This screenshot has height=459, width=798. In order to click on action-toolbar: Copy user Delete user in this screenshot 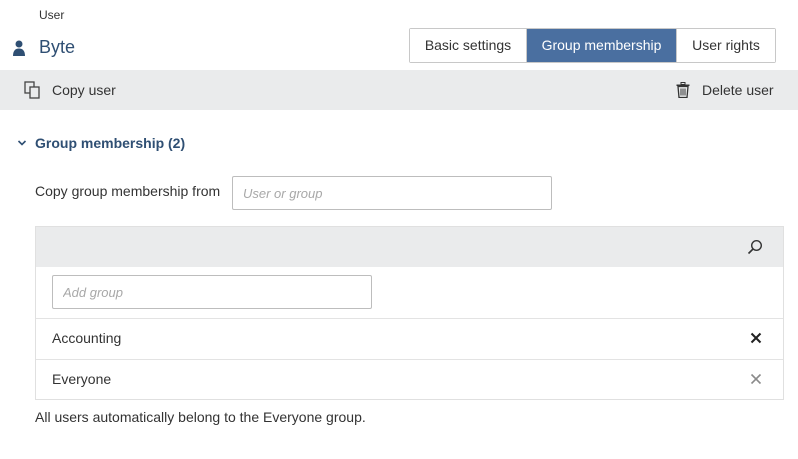, I will do `click(399, 90)`.